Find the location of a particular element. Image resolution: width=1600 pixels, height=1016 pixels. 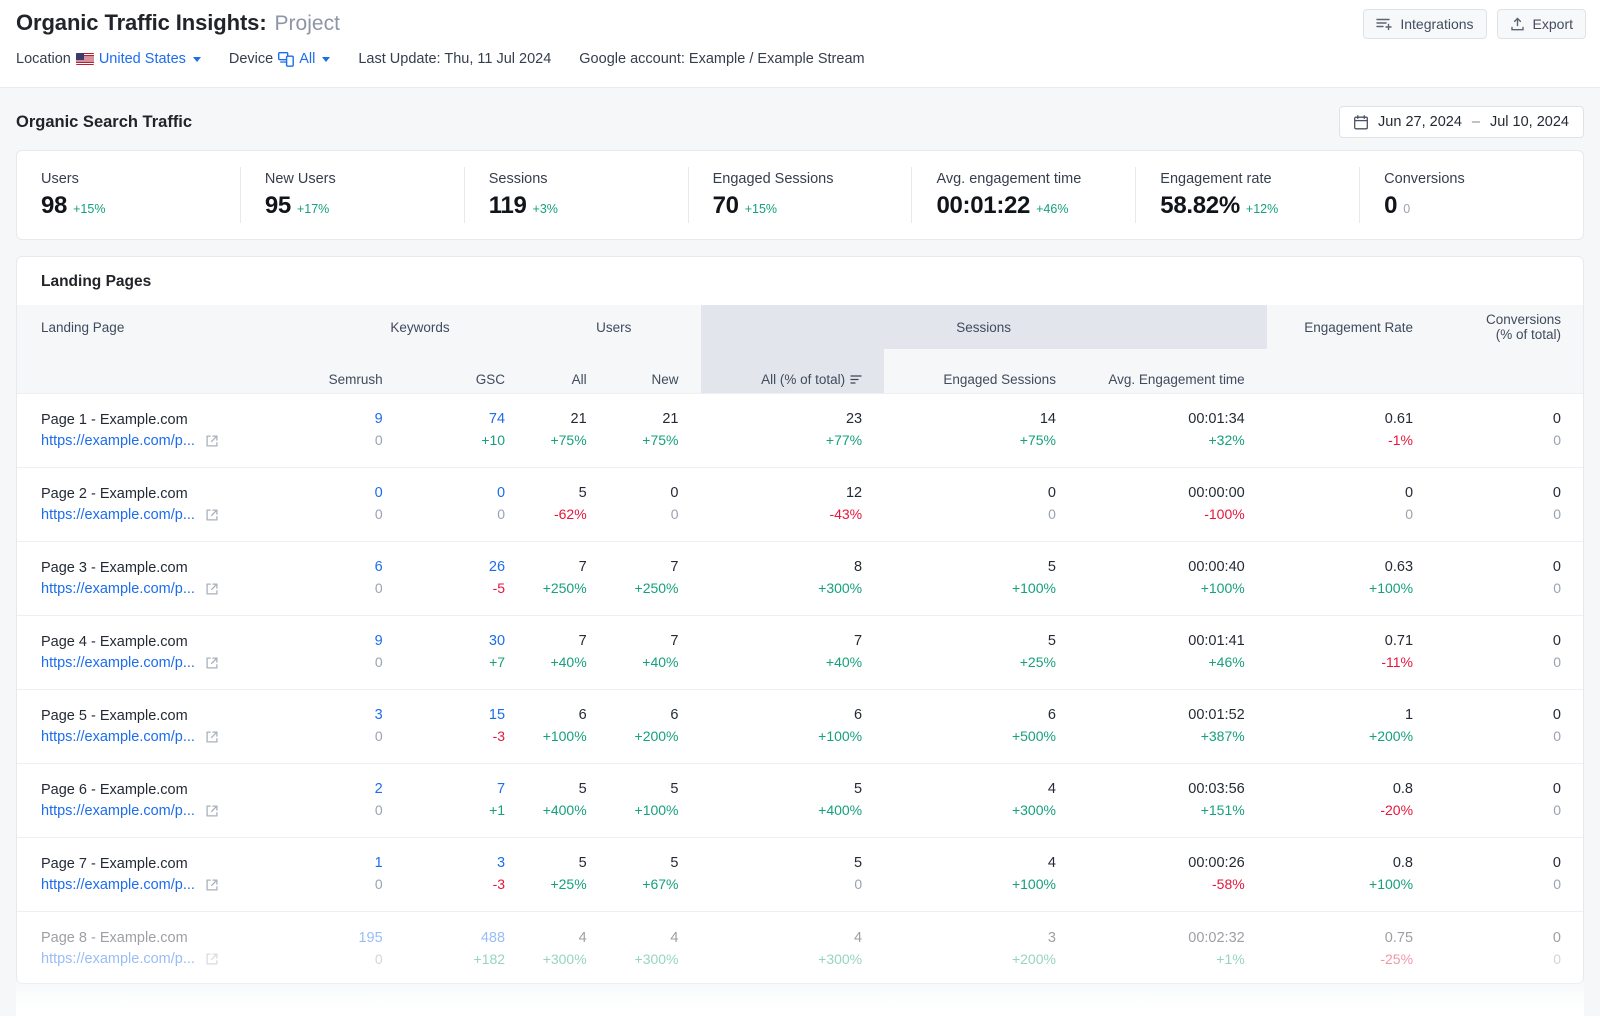

subcol-users-all: All is located at coordinates (568, 371).